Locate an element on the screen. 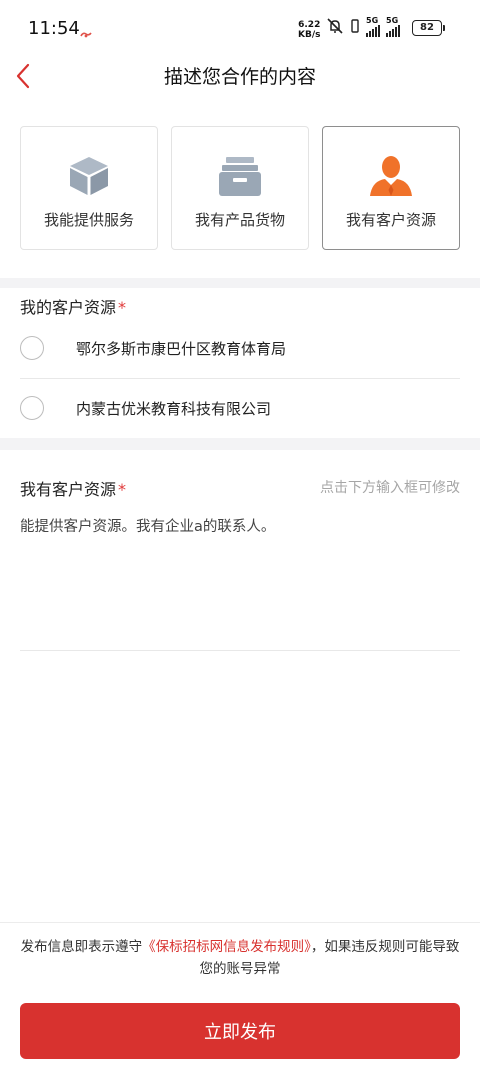 Image resolution: width=480 pixels, height=1066 pixels. card-label: 我有客户资源 is located at coordinates (390, 220).